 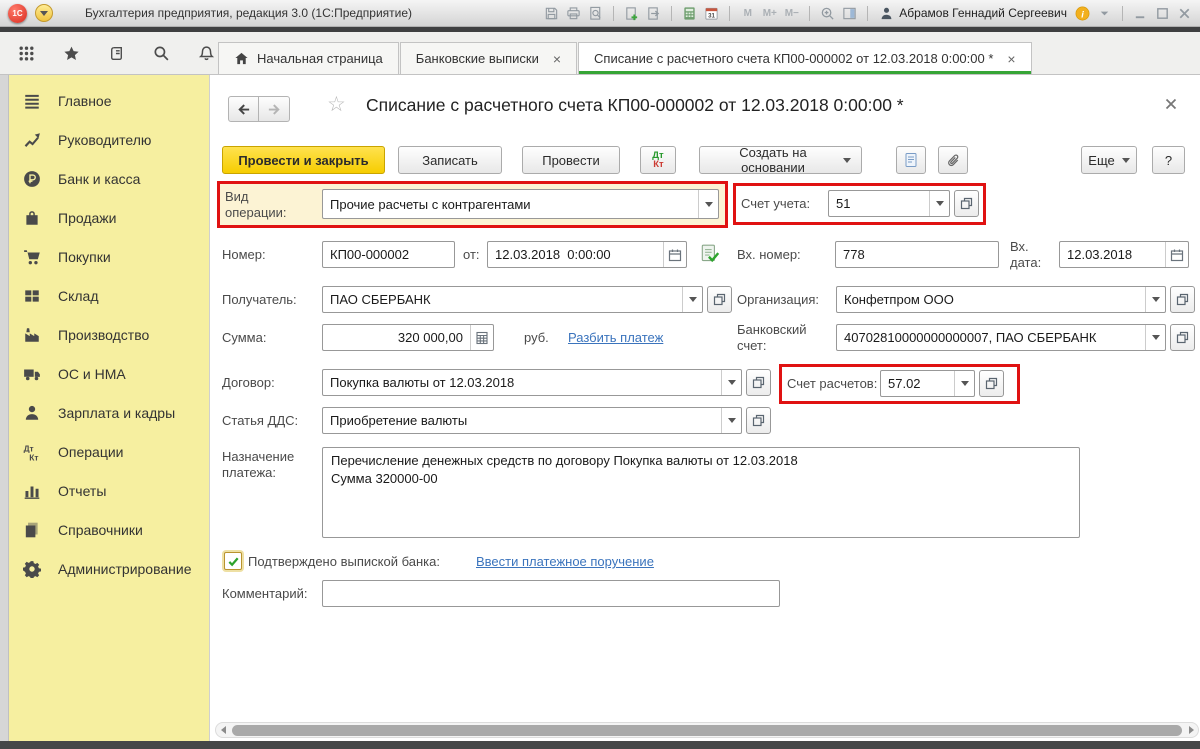 I want to click on chevron-down-icon, so click(x=1104, y=13).